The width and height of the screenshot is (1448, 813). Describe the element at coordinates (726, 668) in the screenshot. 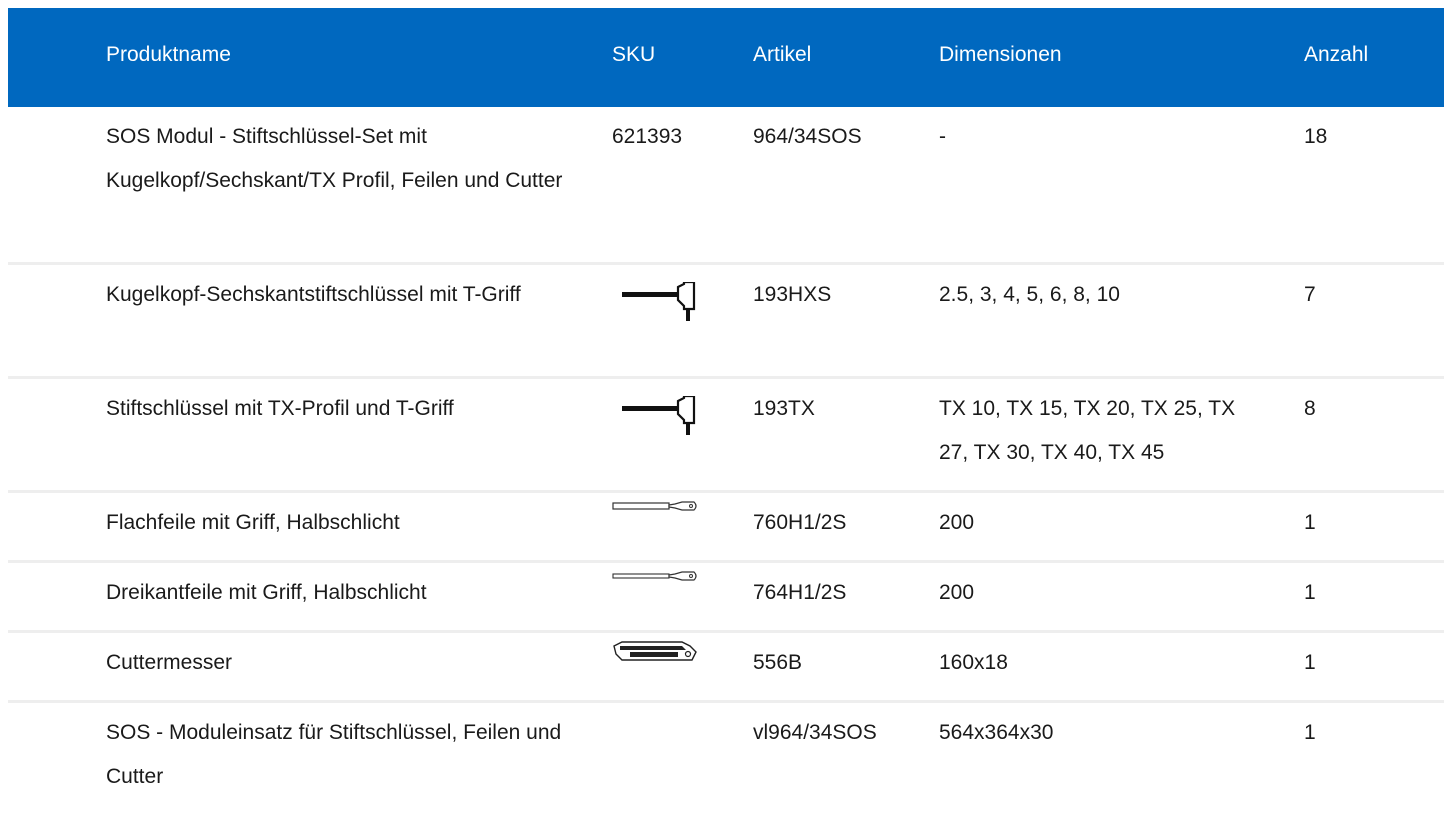

I see `table-row: Cuttermesser 556B 160x18 1` at that location.